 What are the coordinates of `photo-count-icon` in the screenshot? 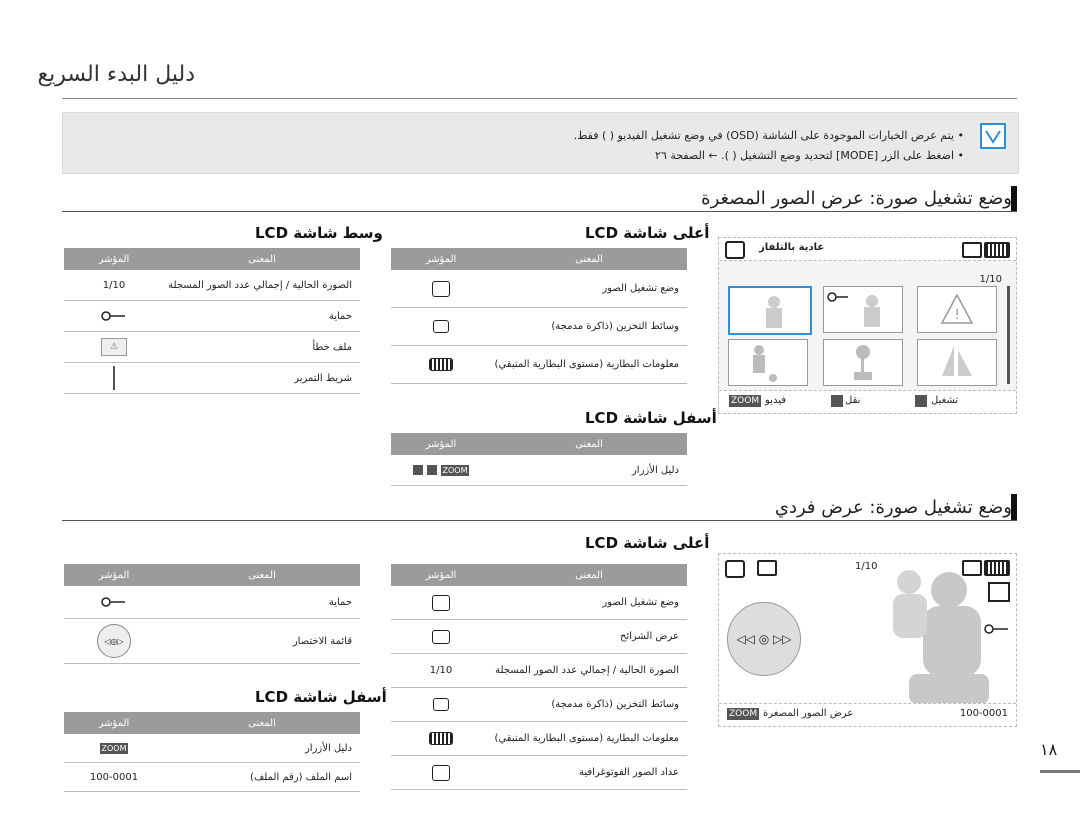 It's located at (999, 592).